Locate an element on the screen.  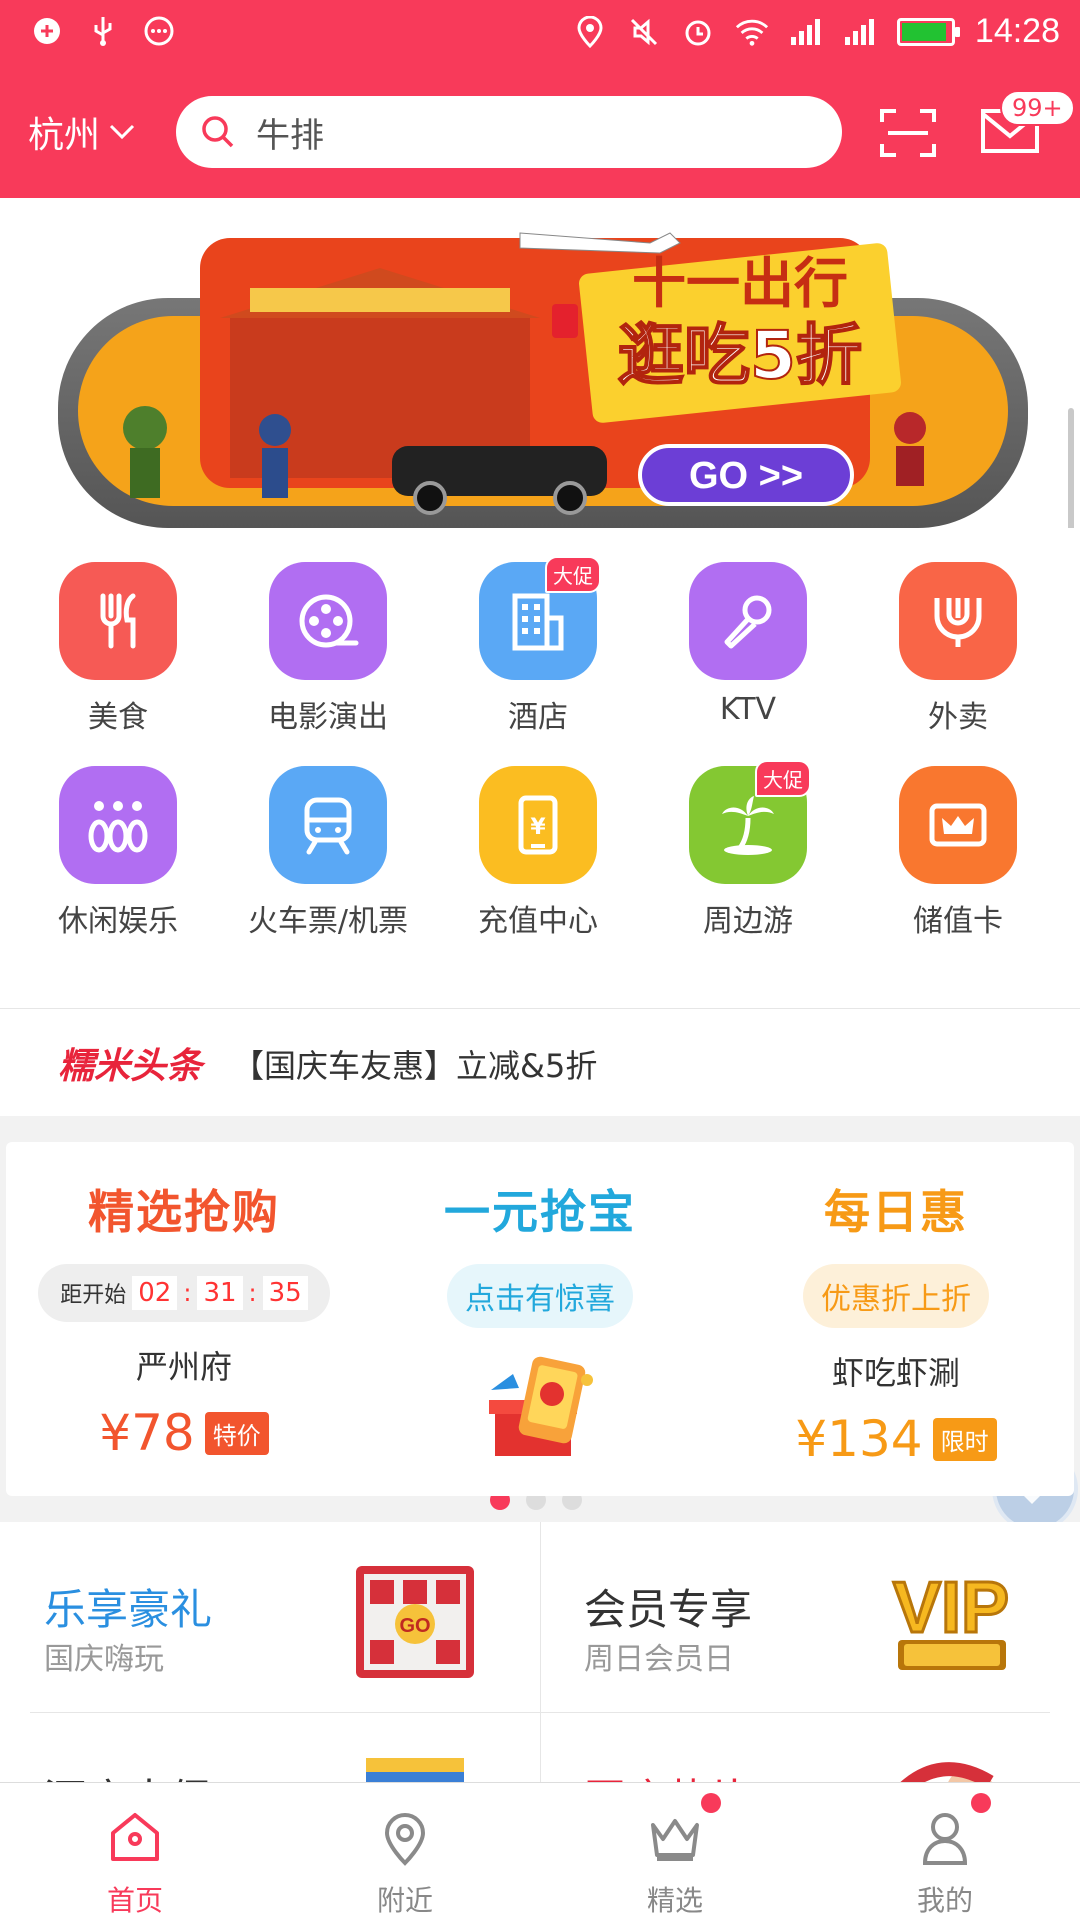
tab-item: 首页 is located at coordinates (135, 1851).